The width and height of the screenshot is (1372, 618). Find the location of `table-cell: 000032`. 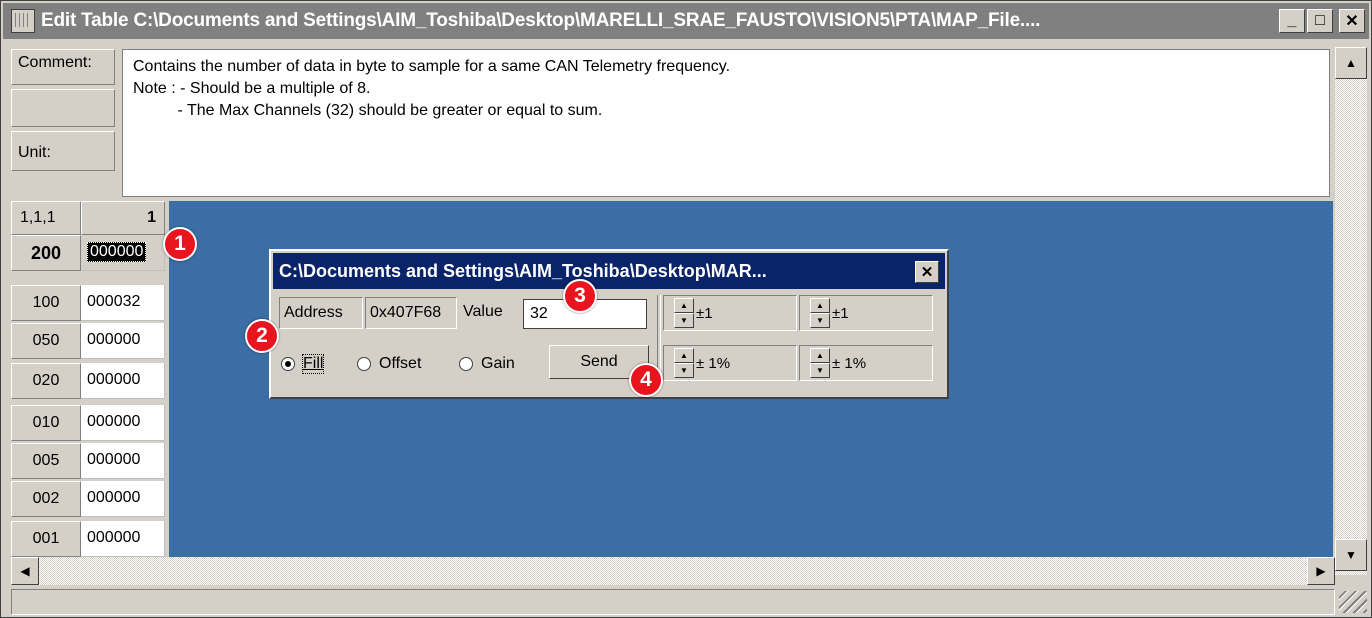

table-cell: 000032 is located at coordinates (123, 303).